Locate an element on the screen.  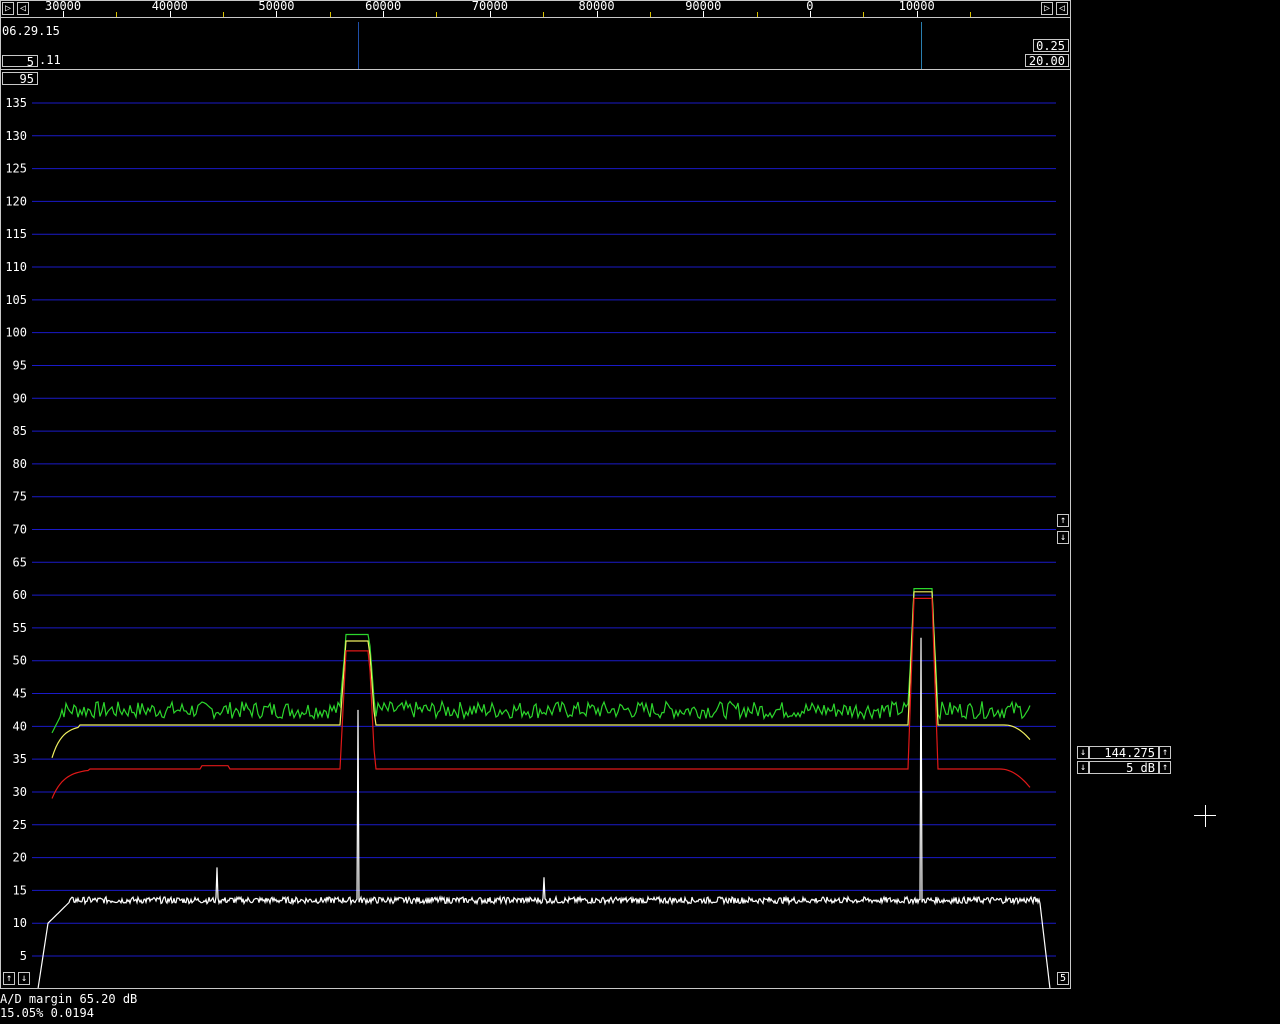
scroll-left-button: ▷ is located at coordinates (8, 8).